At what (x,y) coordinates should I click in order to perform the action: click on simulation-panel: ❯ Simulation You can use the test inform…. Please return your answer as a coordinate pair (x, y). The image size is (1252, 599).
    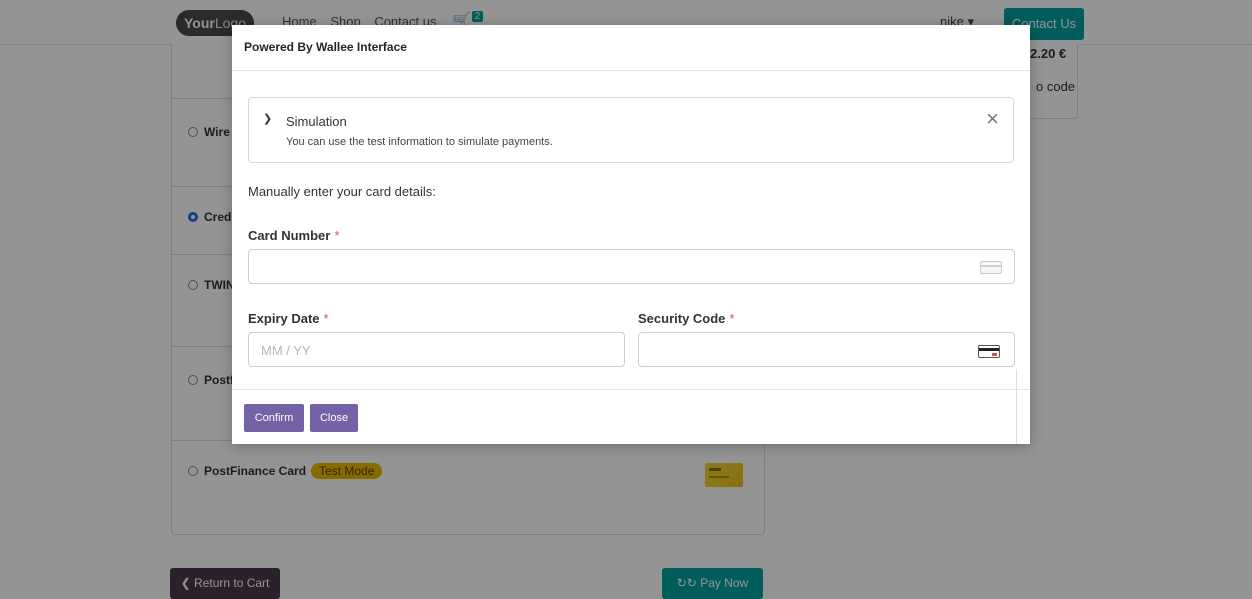
    Looking at the image, I should click on (631, 130).